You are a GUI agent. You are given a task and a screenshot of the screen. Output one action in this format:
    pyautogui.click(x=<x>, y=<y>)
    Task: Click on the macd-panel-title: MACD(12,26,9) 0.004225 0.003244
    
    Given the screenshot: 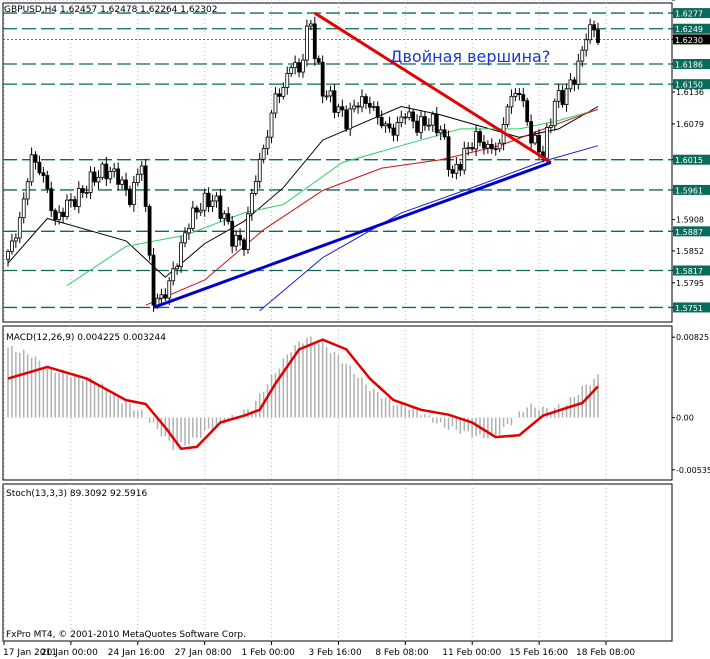 What is the action you would take?
    pyautogui.click(x=86, y=338)
    